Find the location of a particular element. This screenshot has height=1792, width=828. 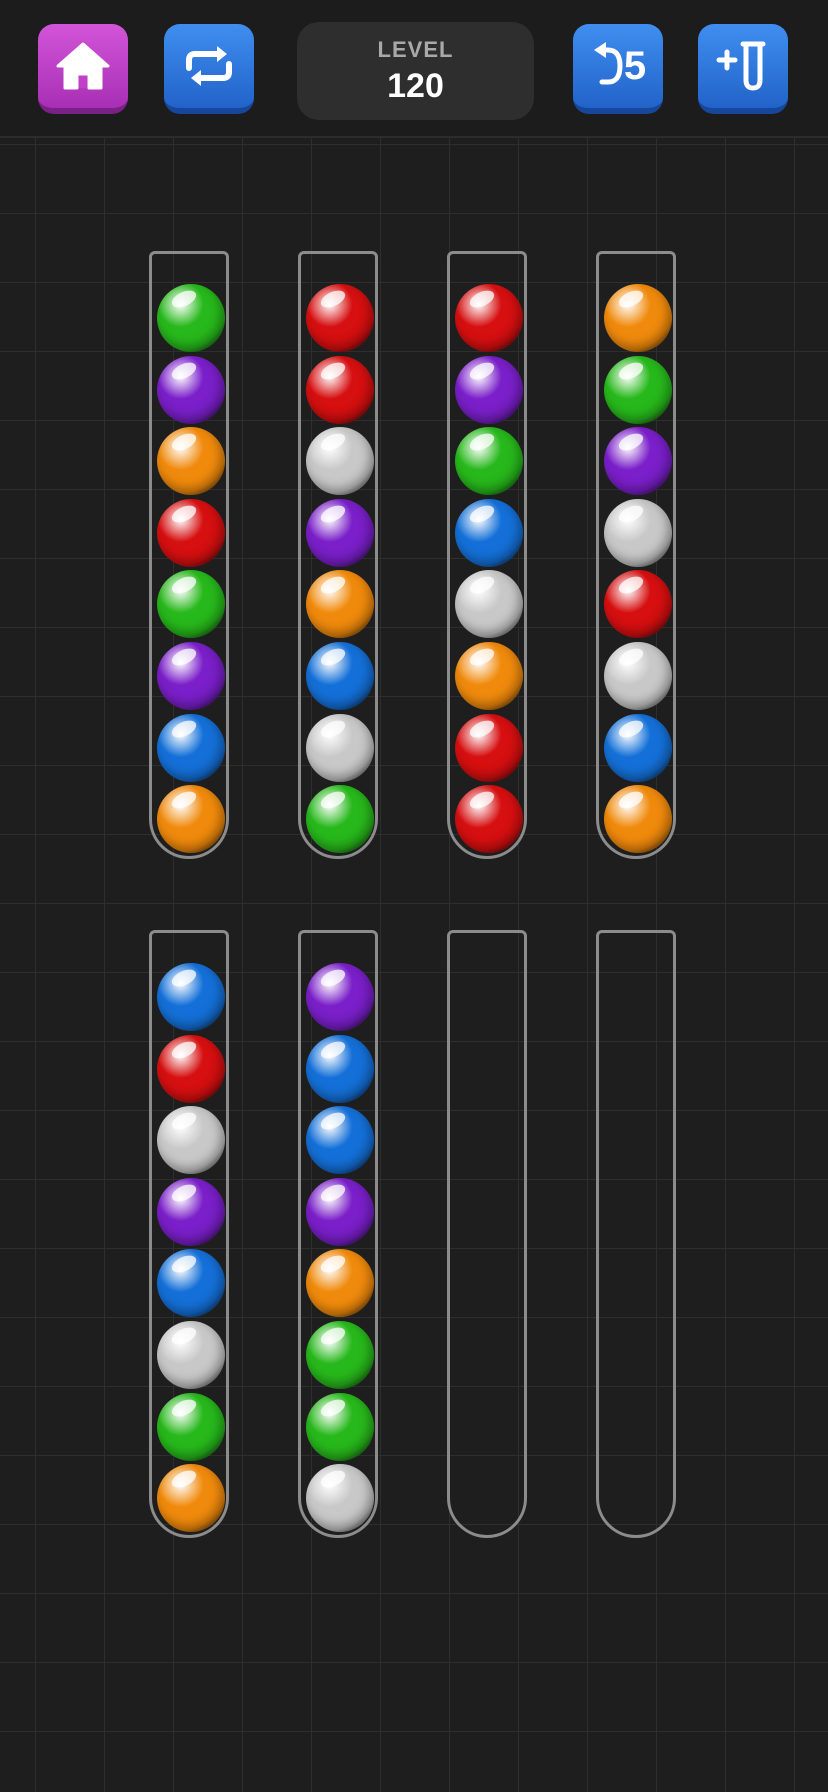

home-button is located at coordinates (83, 69).